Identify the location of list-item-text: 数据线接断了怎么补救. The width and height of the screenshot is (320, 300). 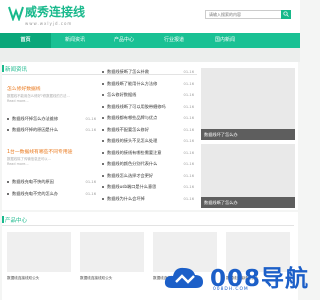
(128, 71).